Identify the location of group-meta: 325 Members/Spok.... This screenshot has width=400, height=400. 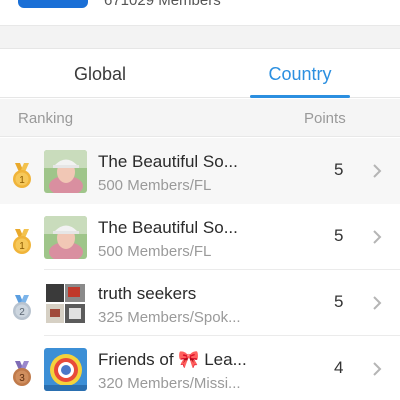
(169, 317).